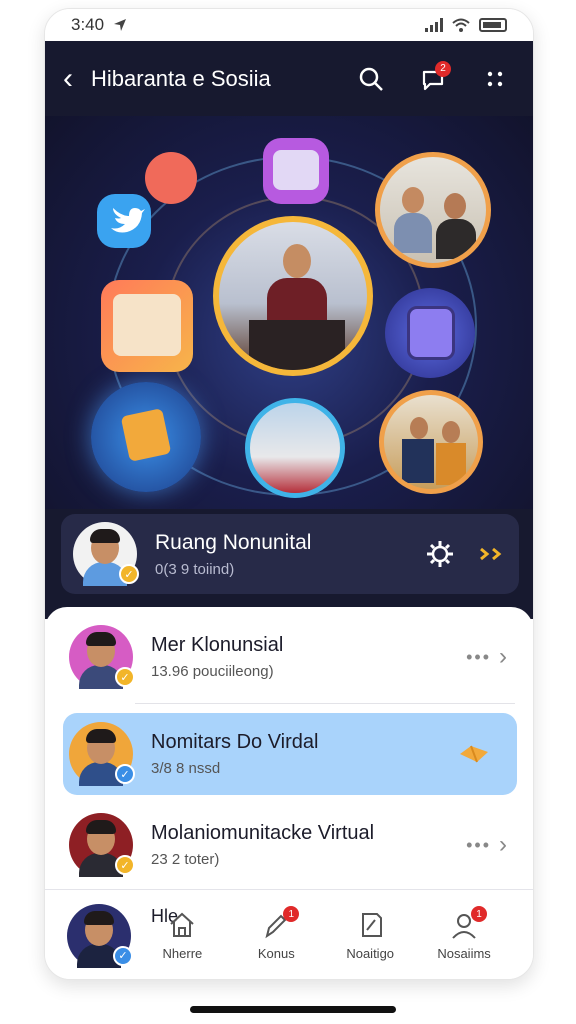 The width and height of the screenshot is (576, 1024). What do you see at coordinates (493, 554) in the screenshot?
I see `forward-arrows-icon` at bounding box center [493, 554].